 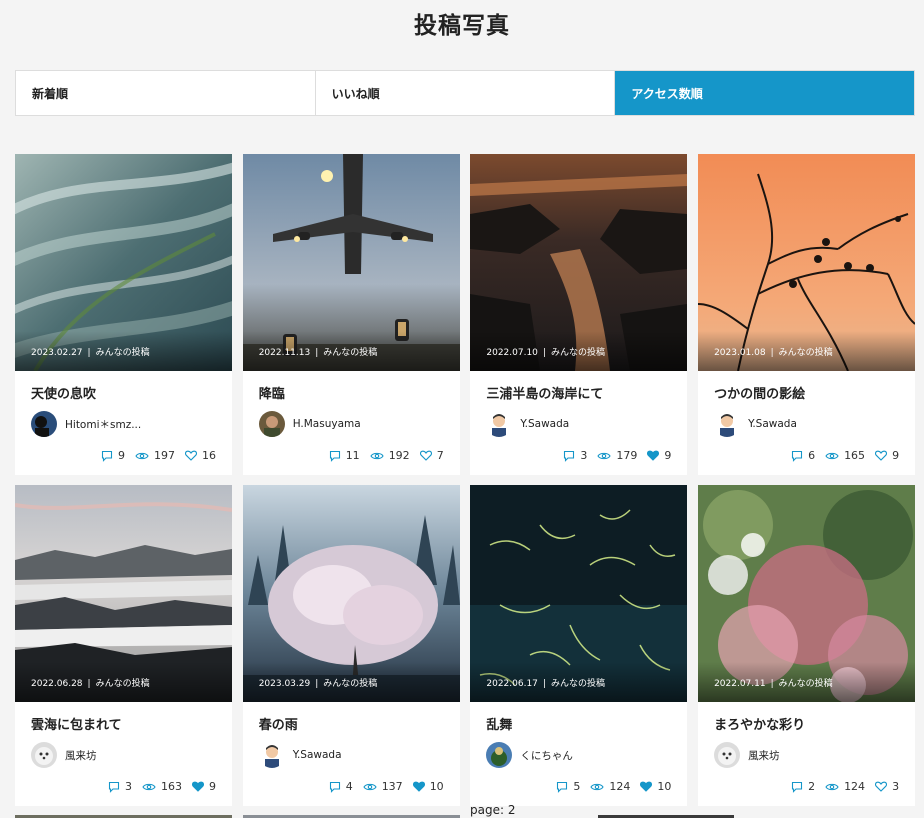 What do you see at coordinates (807, 593) in the screenshot?
I see `post-photo: 2022.07.11 | みんなの投稿` at bounding box center [807, 593].